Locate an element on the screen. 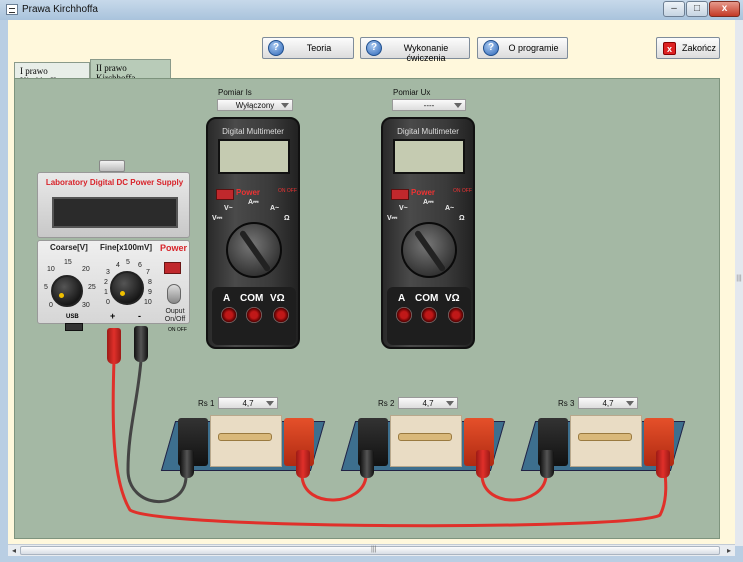 Image resolution: width=743 pixels, height=562 pixels. fine-tick: 7 is located at coordinates (148, 272).